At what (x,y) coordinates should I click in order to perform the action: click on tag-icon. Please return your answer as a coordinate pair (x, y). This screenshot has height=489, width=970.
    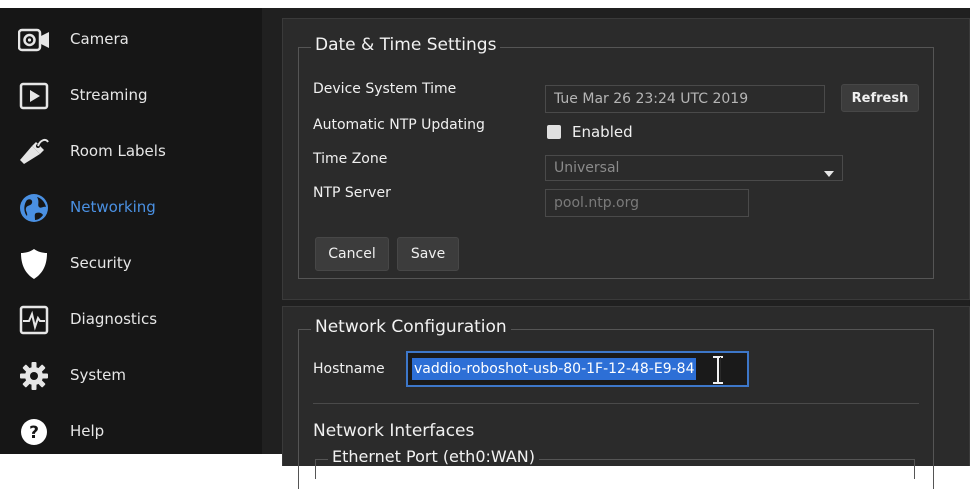
    Looking at the image, I should click on (34, 152).